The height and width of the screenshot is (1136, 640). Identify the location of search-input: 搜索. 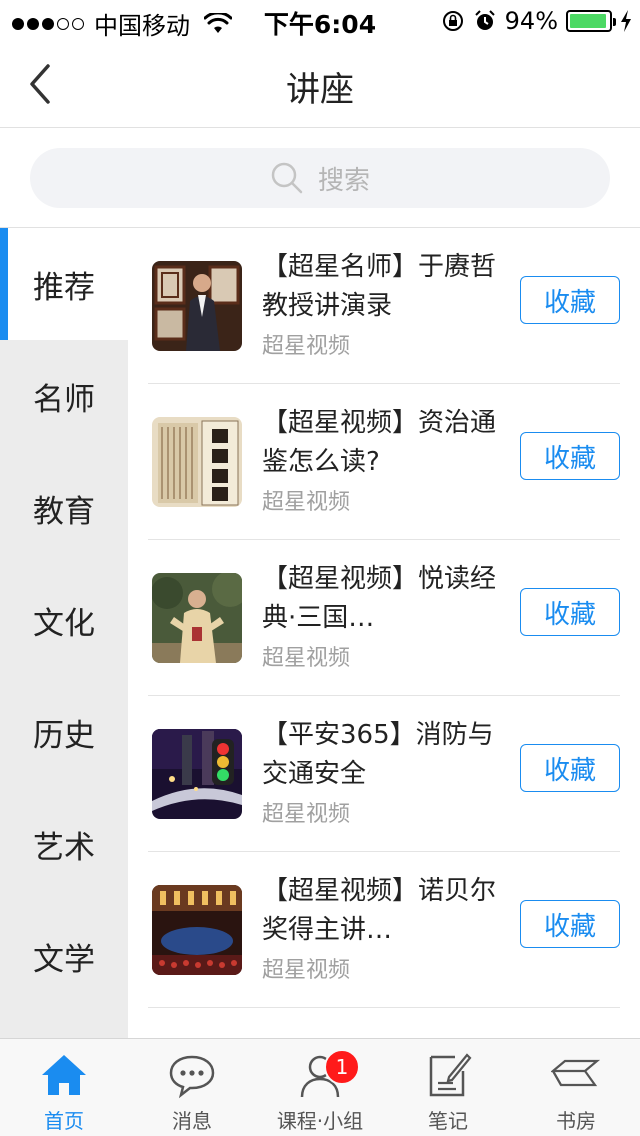
(320, 178).